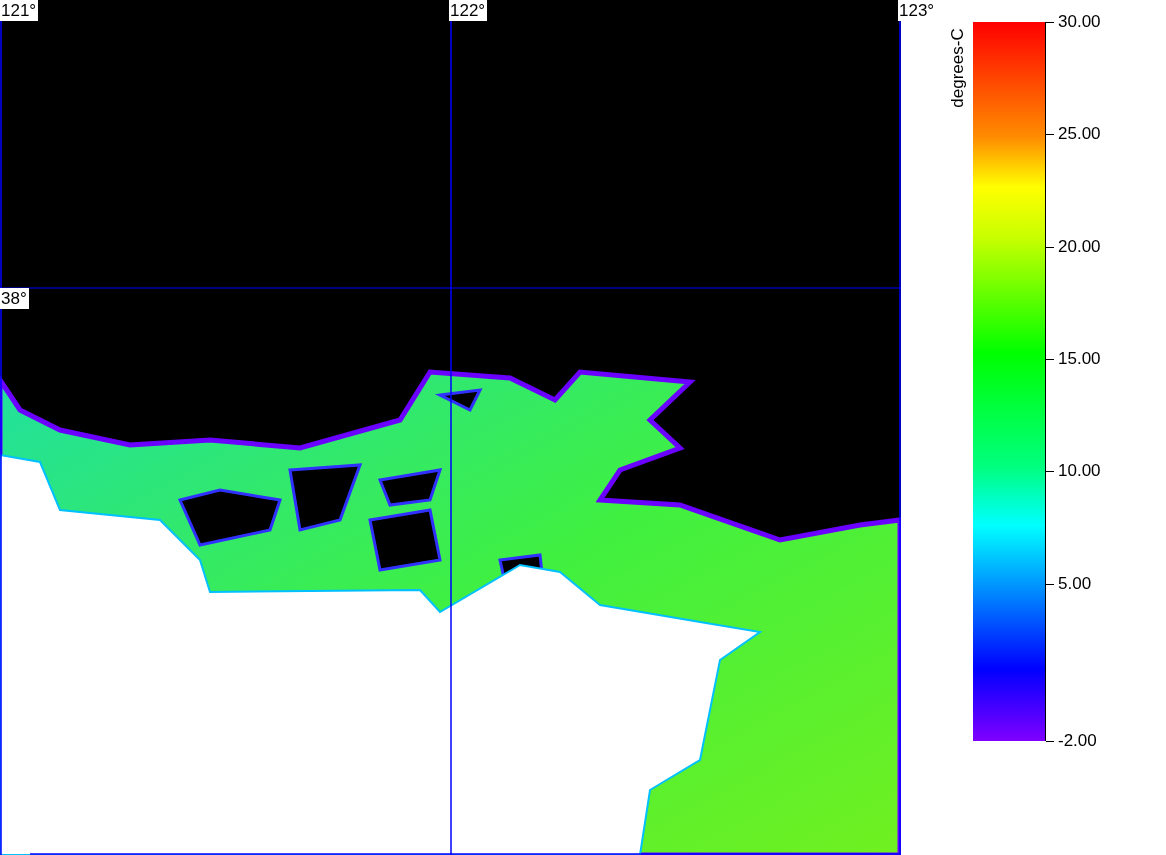 The width and height of the screenshot is (1166, 855). I want to click on color-scale-label: -2.00, so click(1077, 741).